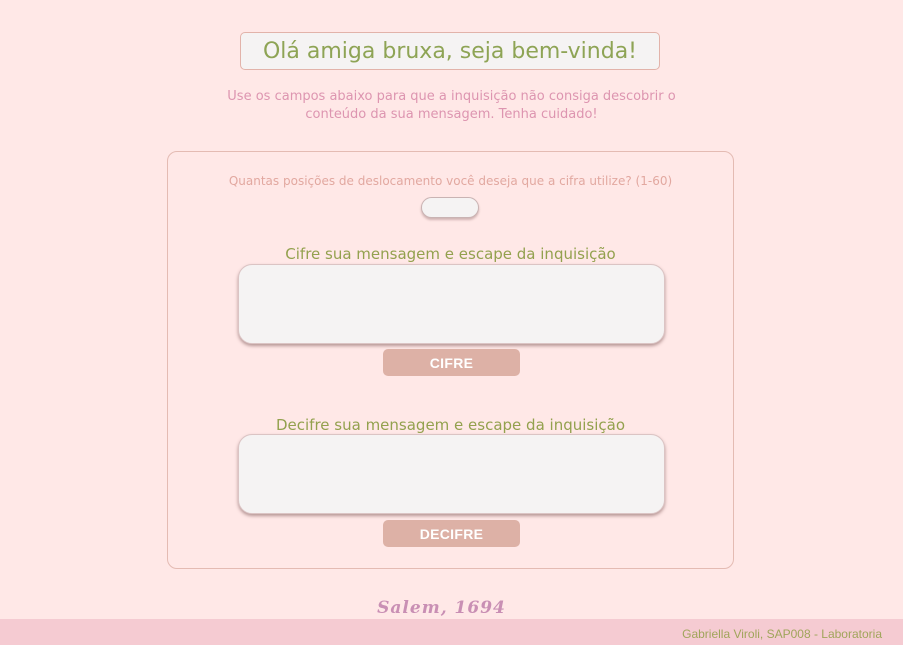 The image size is (903, 645). What do you see at coordinates (451, 632) in the screenshot?
I see `footer: Gabriella Viroli, SAP008 - Laboratoria` at bounding box center [451, 632].